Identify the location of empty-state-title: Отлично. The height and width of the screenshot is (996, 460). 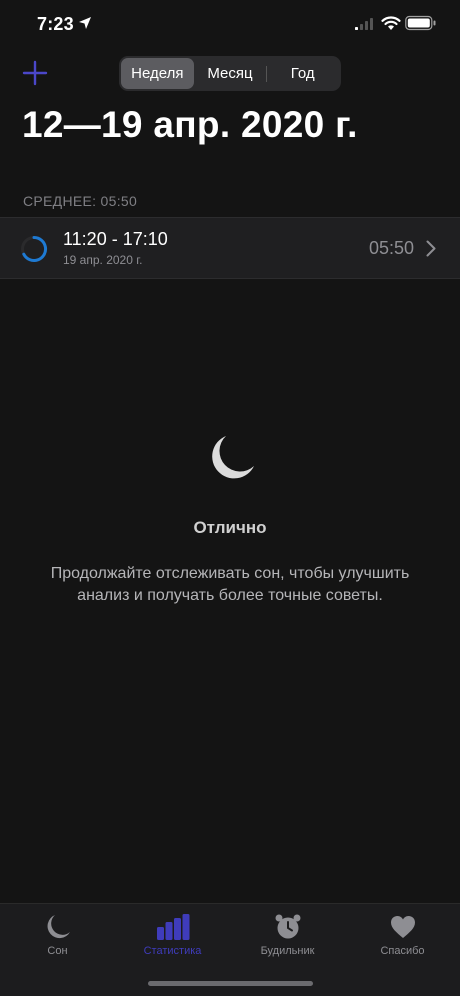
(230, 527).